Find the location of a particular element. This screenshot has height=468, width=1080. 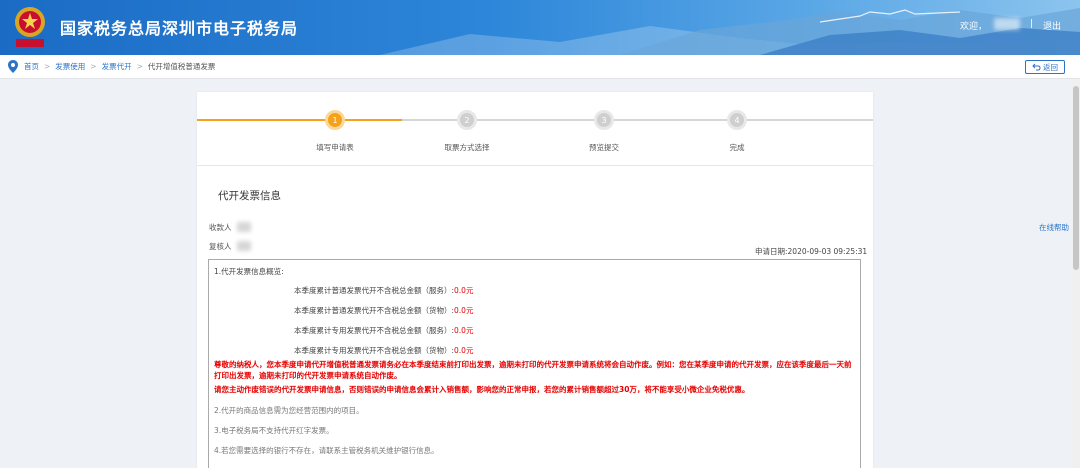

location-pin-icon is located at coordinates (13, 66).